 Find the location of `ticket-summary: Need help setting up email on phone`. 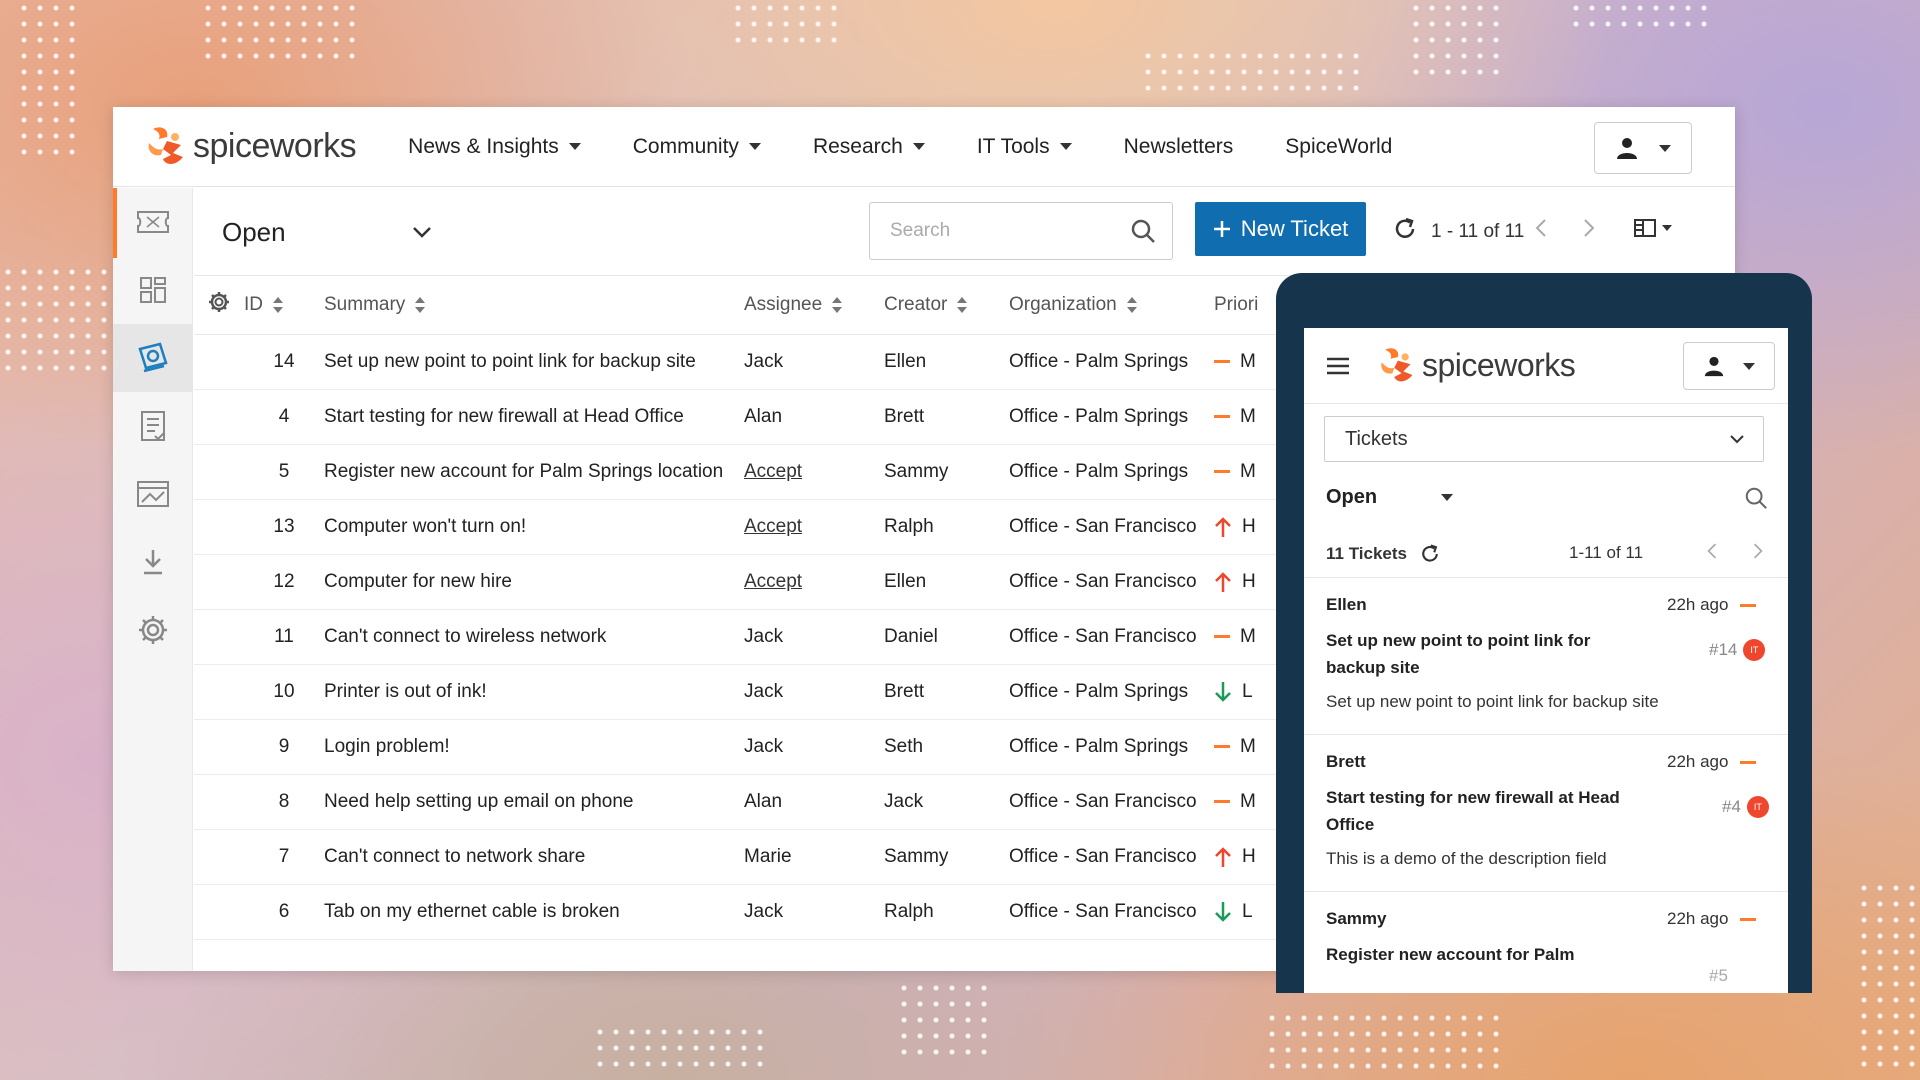

ticket-summary: Need help setting up email on phone is located at coordinates (534, 802).